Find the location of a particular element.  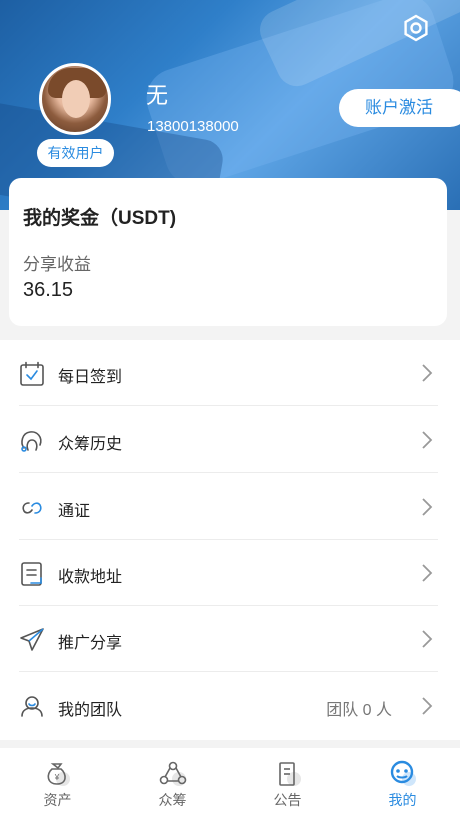

menu-item-daily-checkin: 每日签到 is located at coordinates (230, 373).